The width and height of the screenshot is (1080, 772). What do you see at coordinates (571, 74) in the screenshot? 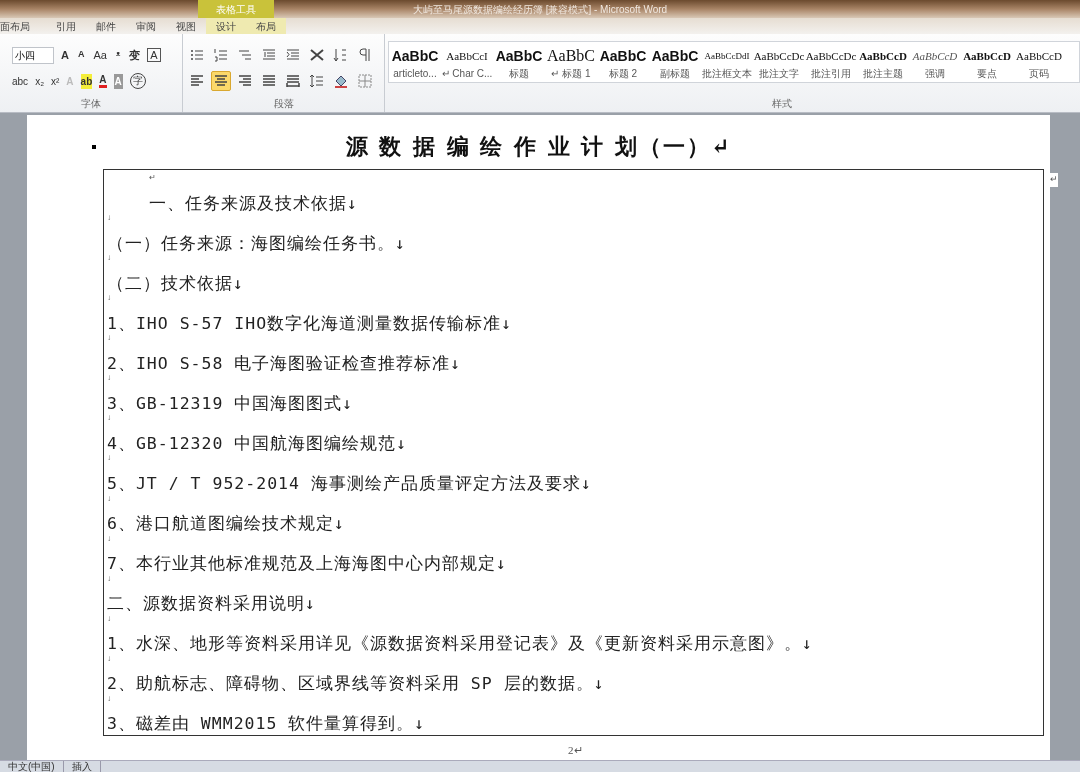
I see `style-name: ↵ 标题 1` at bounding box center [571, 74].